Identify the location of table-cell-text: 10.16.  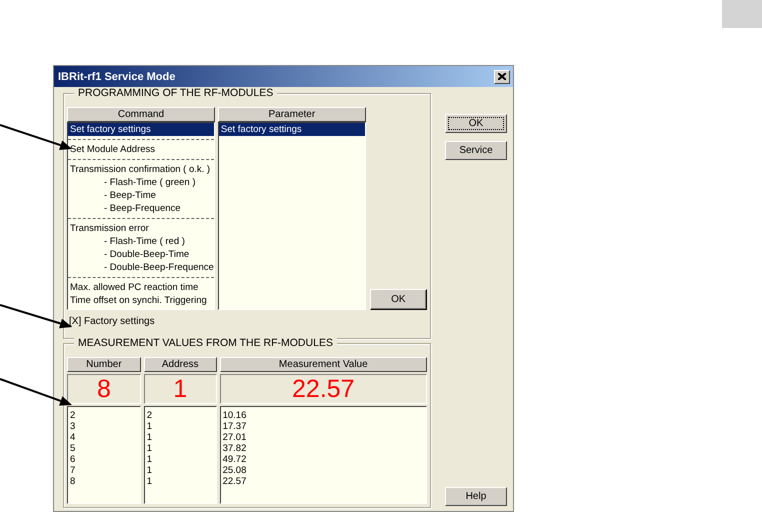
(235, 415).